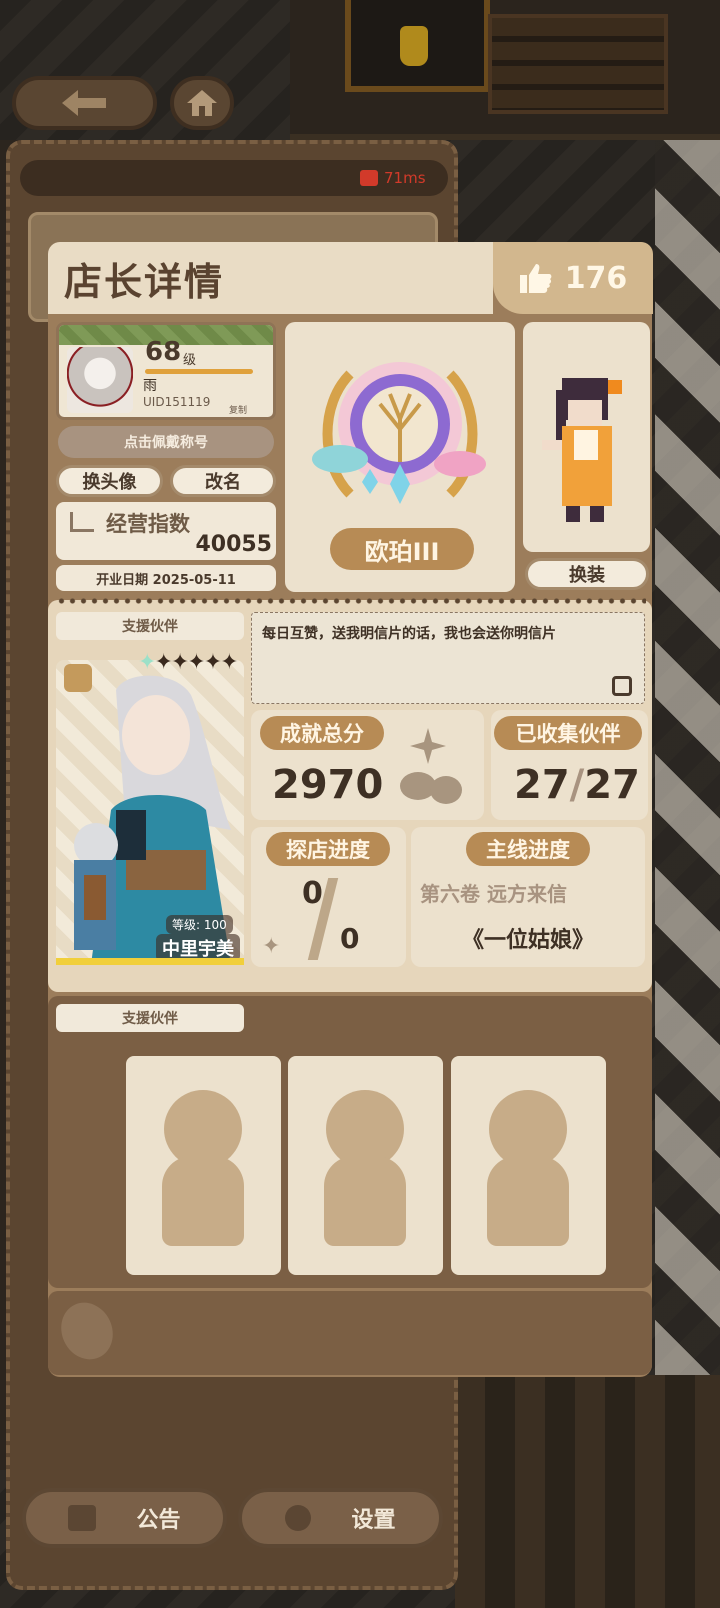 This screenshot has width=720, height=1608. What do you see at coordinates (163, 352) in the screenshot?
I see `player-level: 68` at bounding box center [163, 352].